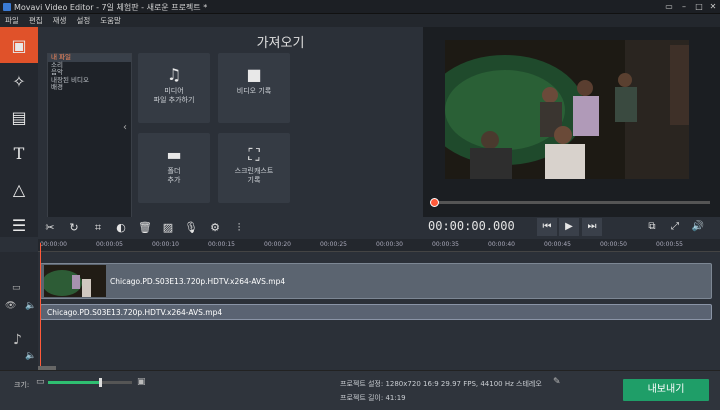 The height and width of the screenshot is (410, 720). What do you see at coordinates (74, 382) in the screenshot?
I see `zoom-slider-fill` at bounding box center [74, 382].